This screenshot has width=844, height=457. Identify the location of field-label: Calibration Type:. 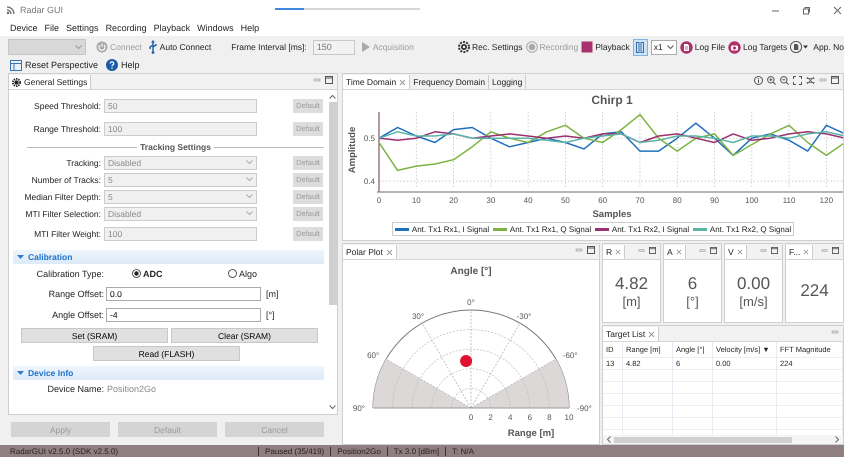
(70, 273).